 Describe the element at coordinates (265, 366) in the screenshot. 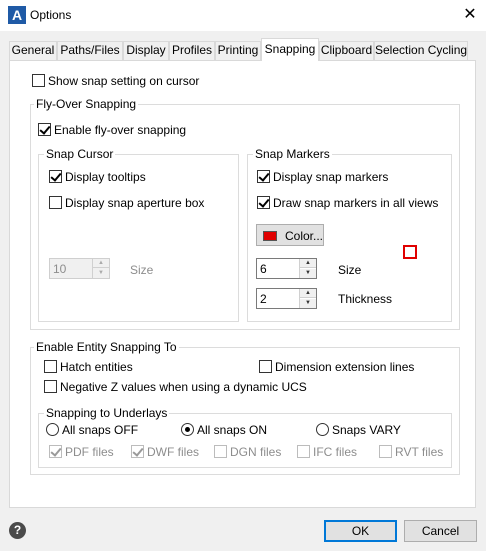

I see `dimension-lines-checkbox` at that location.